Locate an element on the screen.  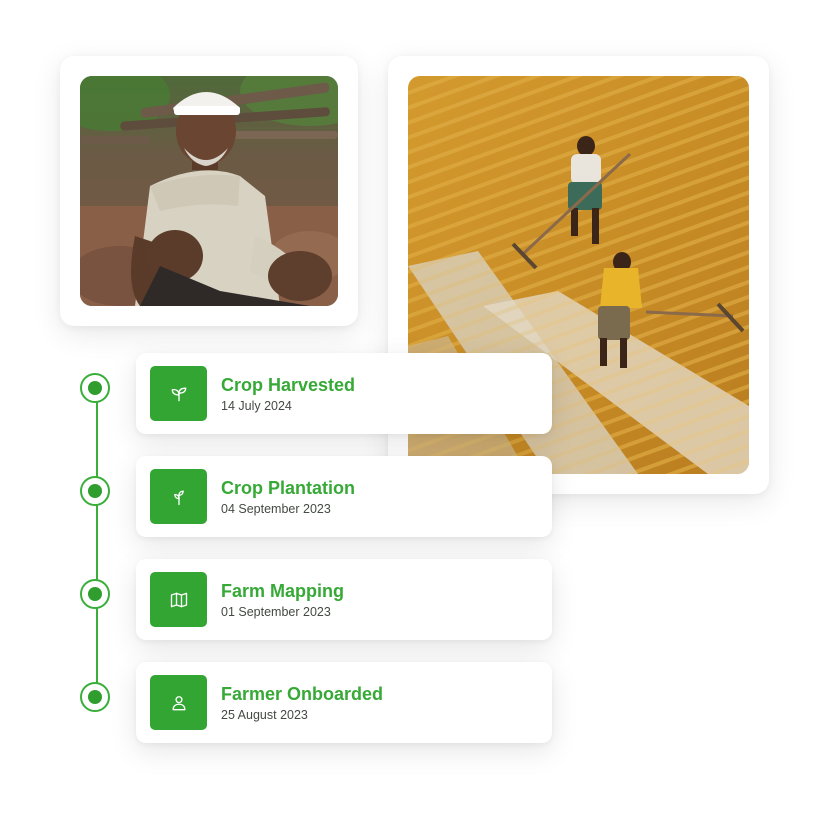
timeline-event-crop-plantation: Crop Plantation 04 September 2023 is located at coordinates (344, 496).